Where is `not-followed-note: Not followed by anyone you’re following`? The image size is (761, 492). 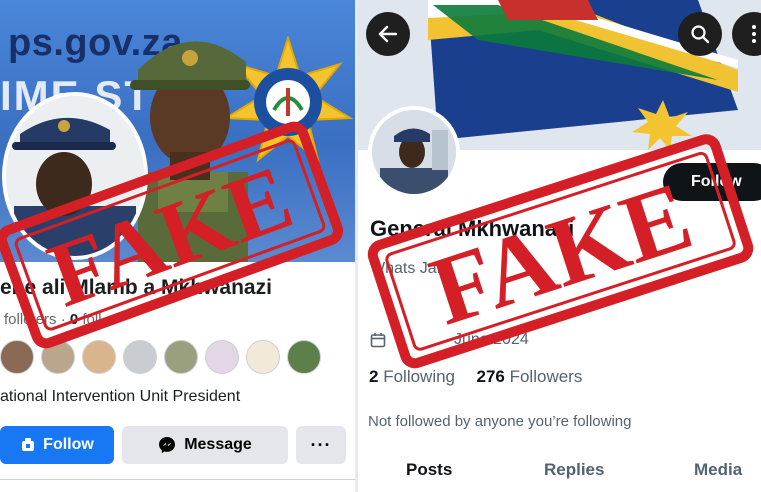 not-followed-note: Not followed by anyone you’re following is located at coordinates (500, 421).